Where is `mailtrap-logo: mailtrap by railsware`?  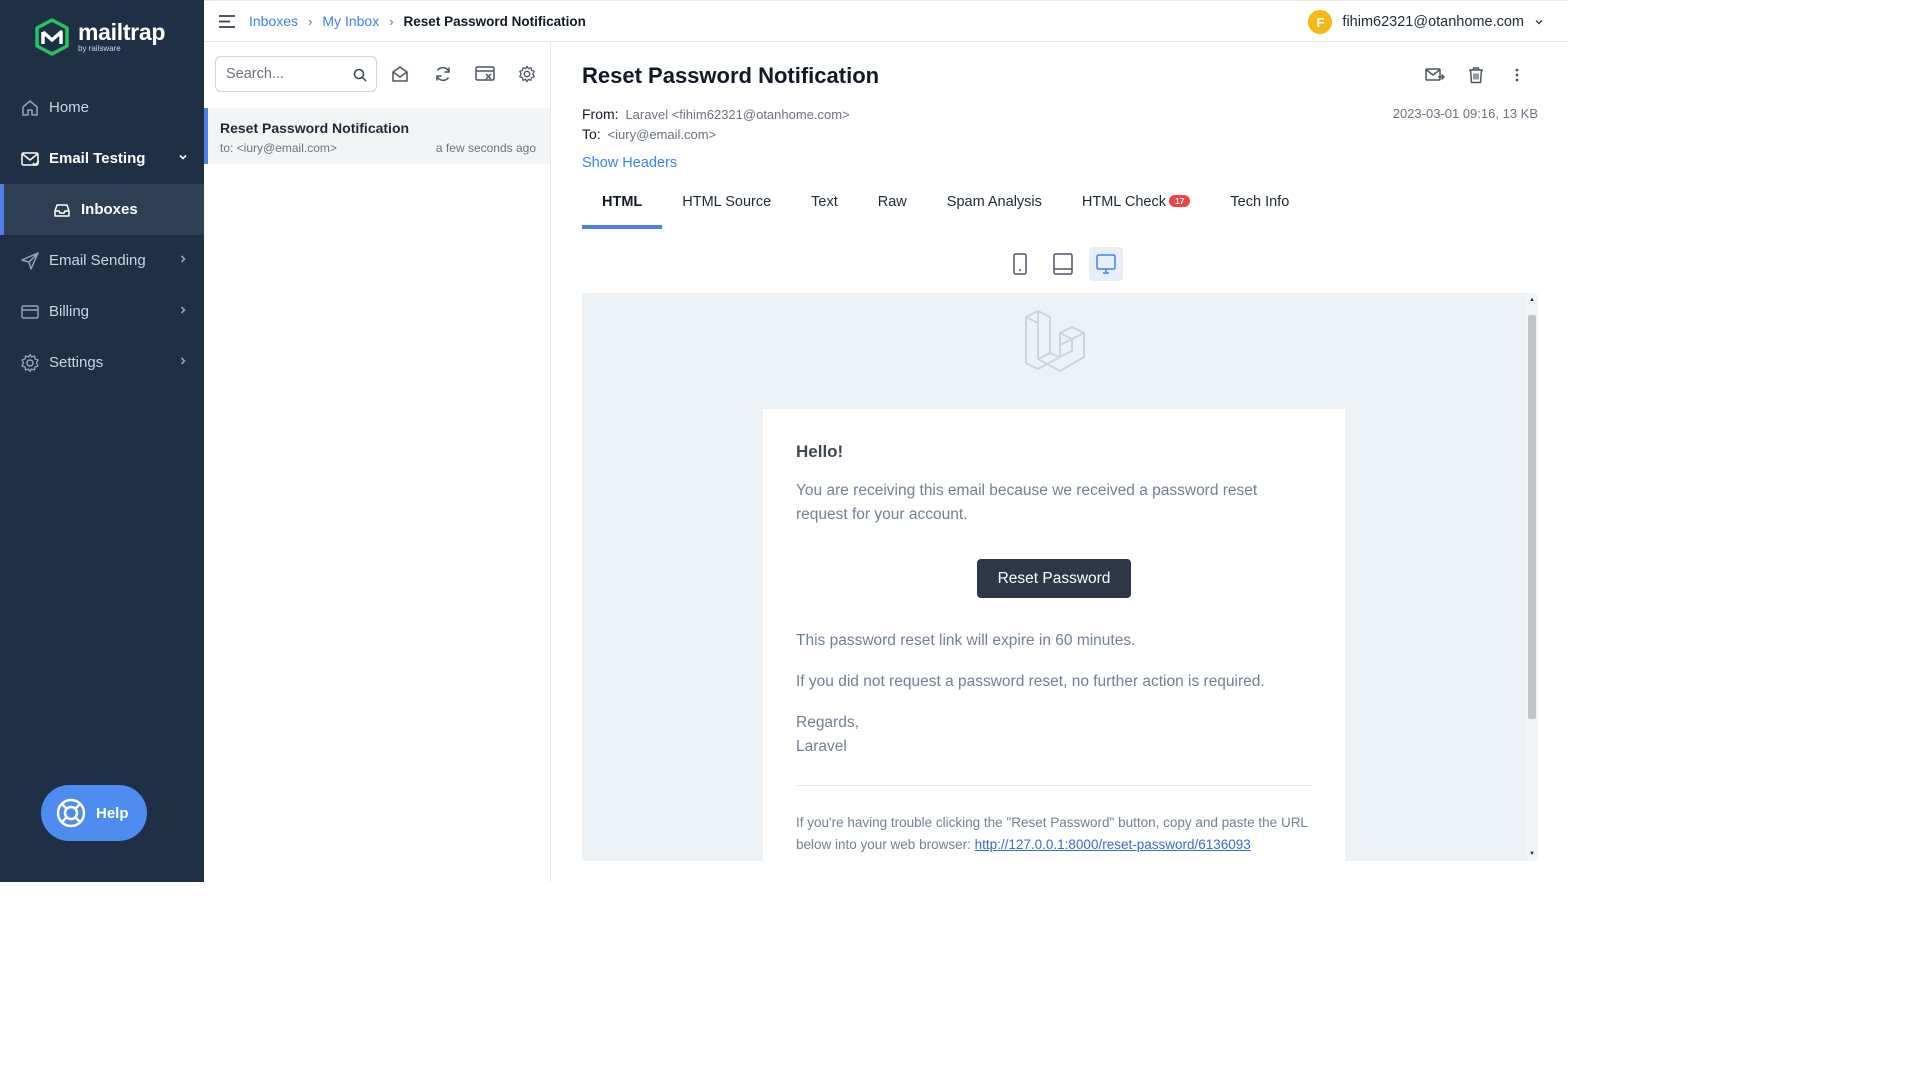
mailtrap-logo: mailtrap by railsware is located at coordinates (99, 37).